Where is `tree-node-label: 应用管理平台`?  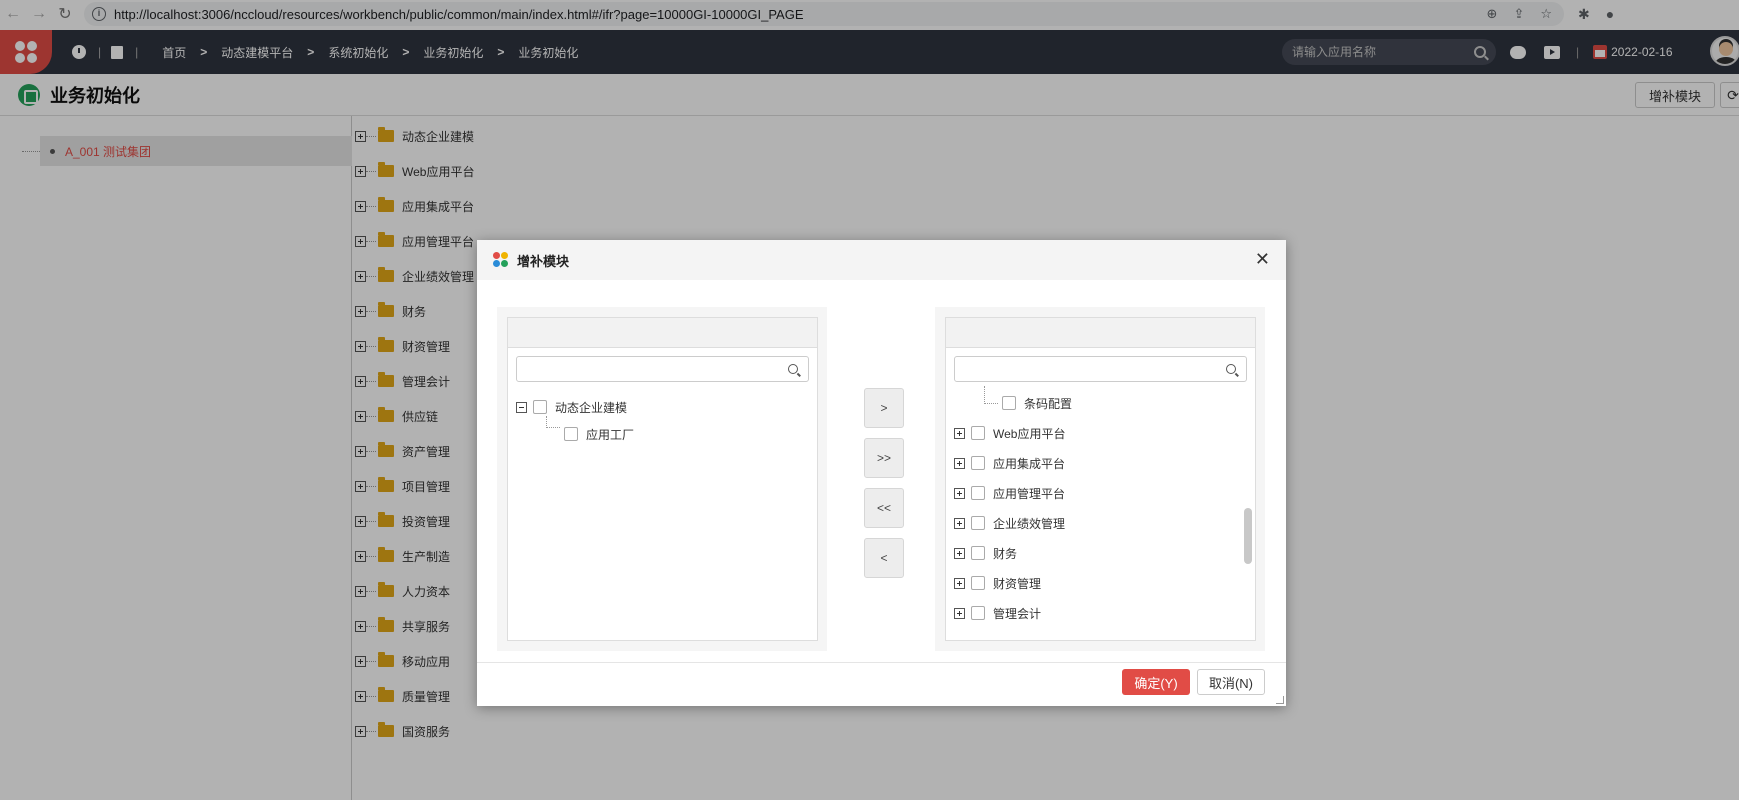 tree-node-label: 应用管理平台 is located at coordinates (1029, 493).